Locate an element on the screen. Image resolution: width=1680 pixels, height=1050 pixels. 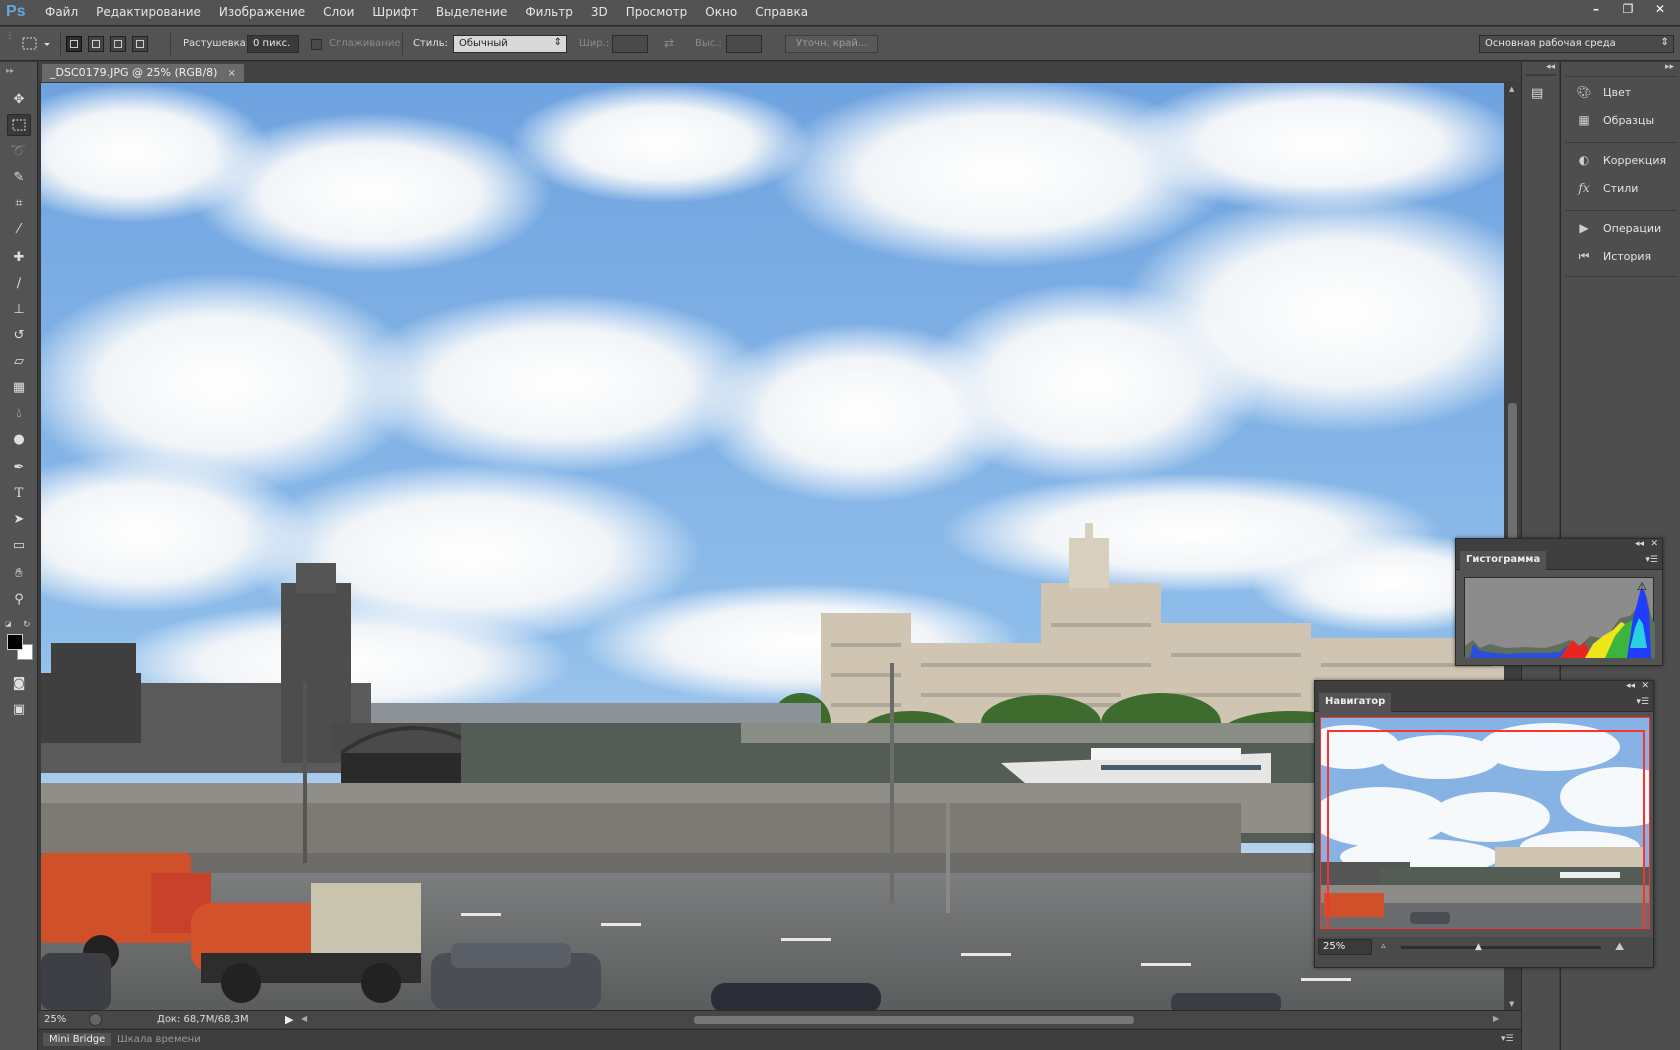
menu-type: Шрифт is located at coordinates (395, 12).